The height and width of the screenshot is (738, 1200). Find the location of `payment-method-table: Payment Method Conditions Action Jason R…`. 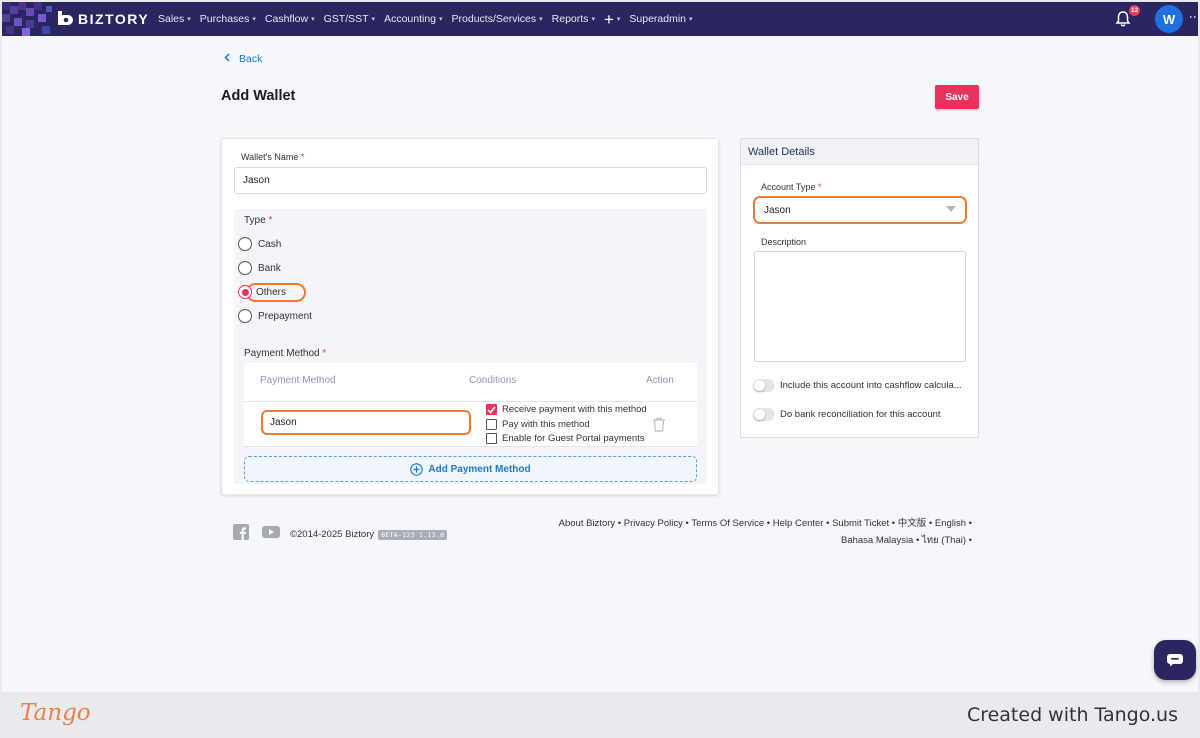

payment-method-table: Payment Method Conditions Action Jason R… is located at coordinates (470, 405).